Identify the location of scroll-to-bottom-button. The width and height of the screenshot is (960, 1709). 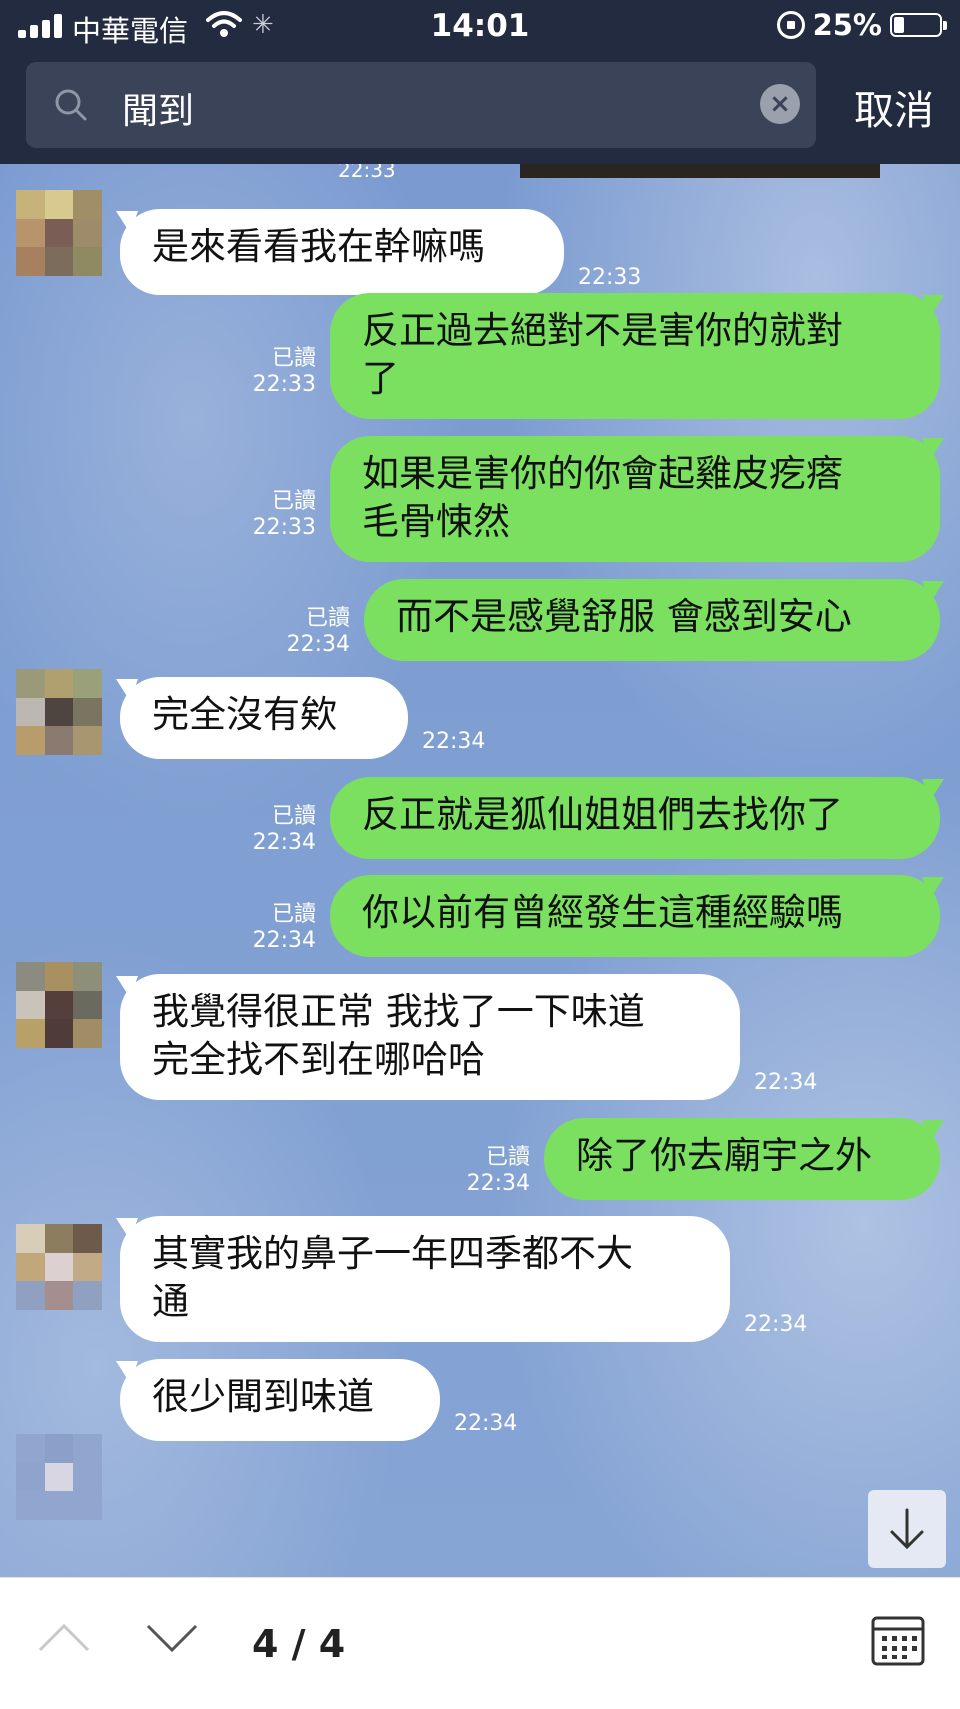
(907, 1529).